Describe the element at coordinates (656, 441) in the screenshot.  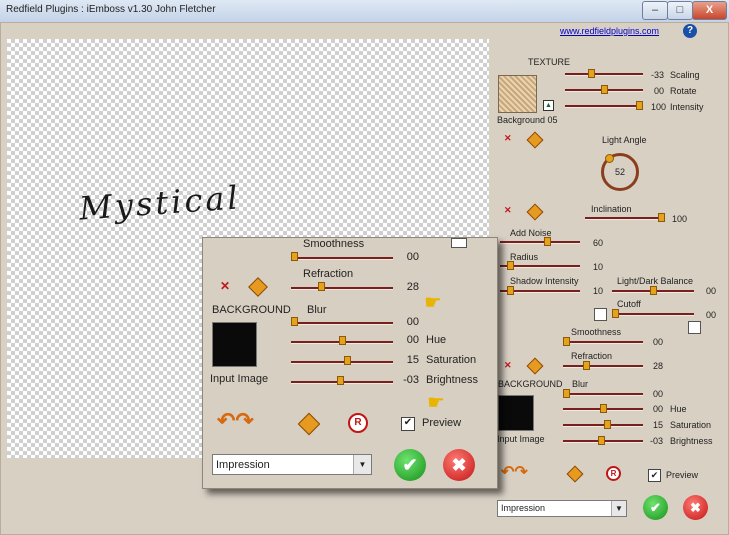
I see `brightness-value: -03` at that location.